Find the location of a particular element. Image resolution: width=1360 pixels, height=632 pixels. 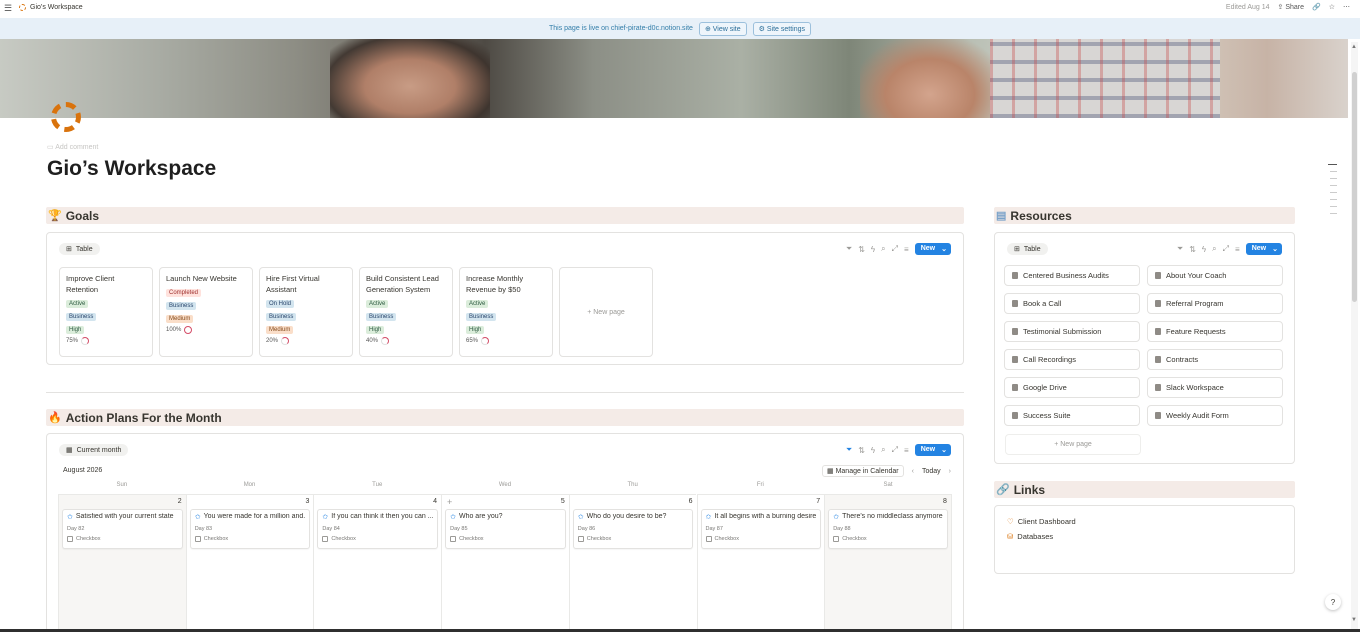

resource-card: Slack Workspace is located at coordinates (1215, 387).